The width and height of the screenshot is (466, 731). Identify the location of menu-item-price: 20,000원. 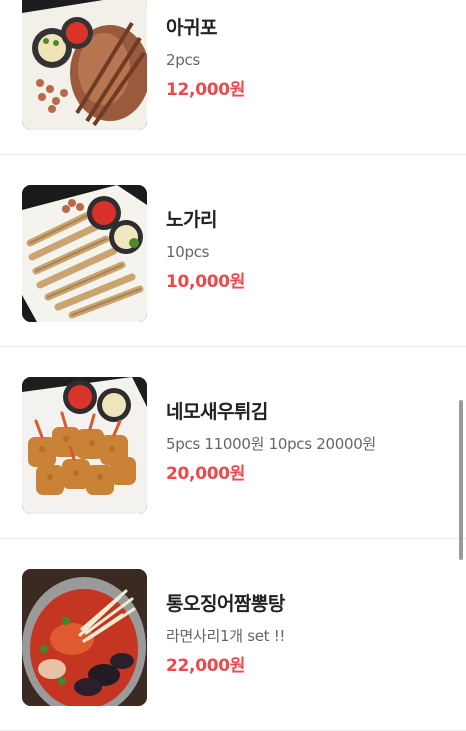
(206, 474).